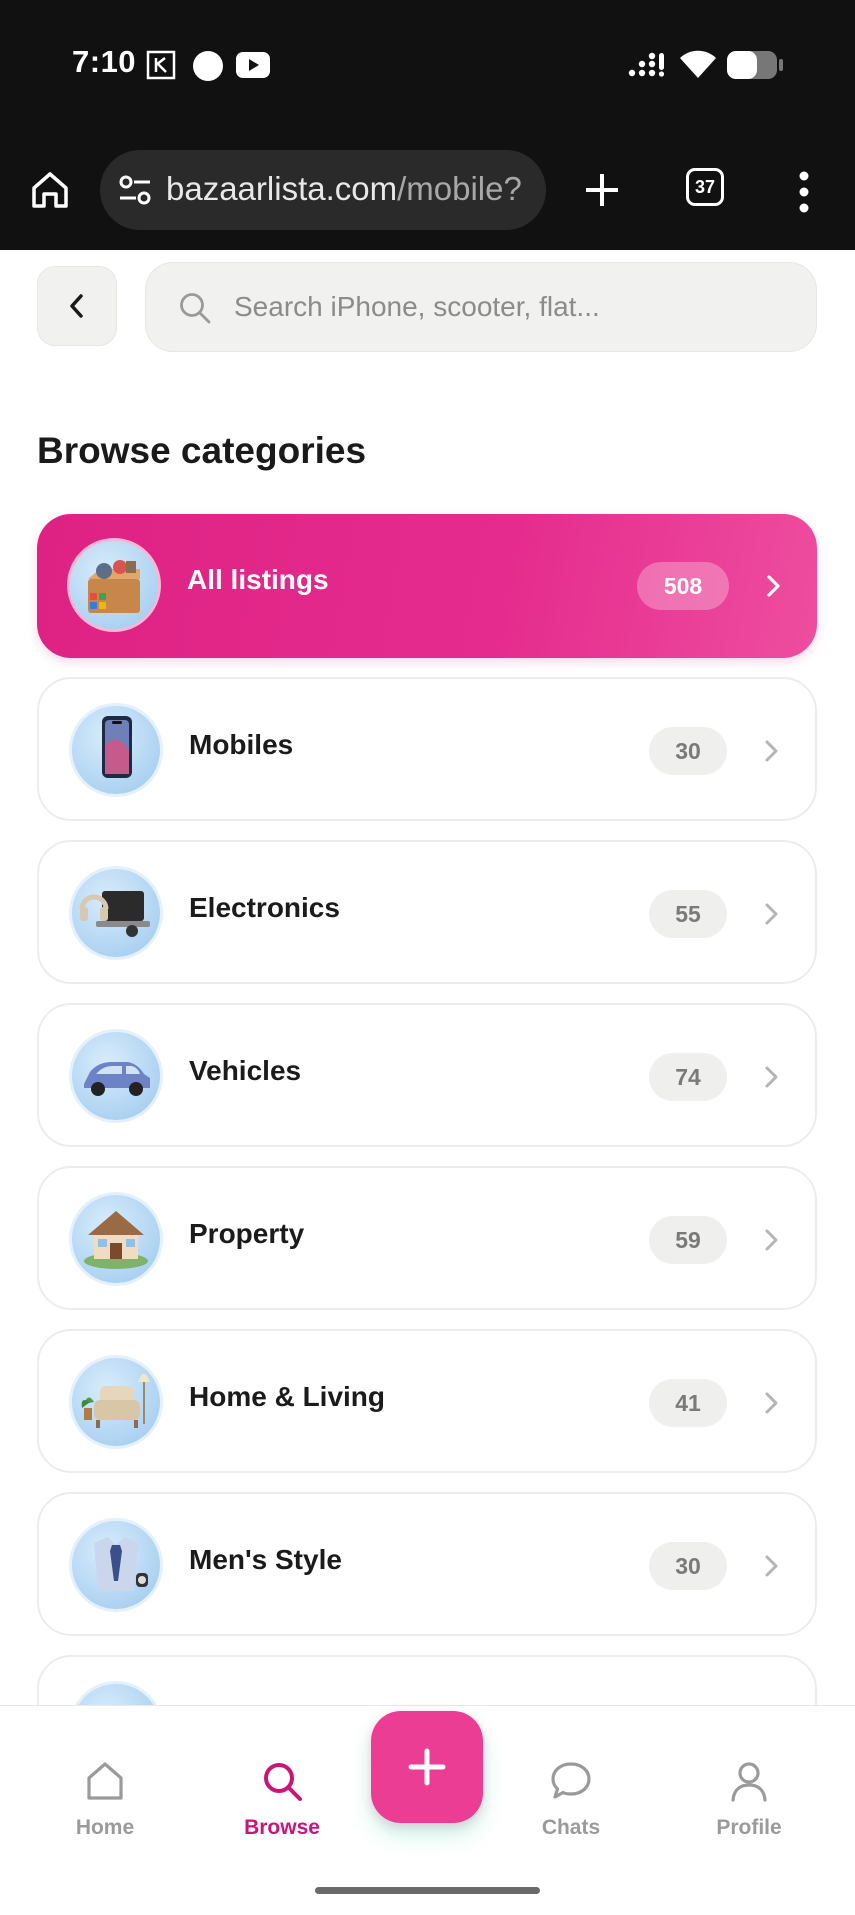  I want to click on nav-profile: Profile, so click(749, 1799).